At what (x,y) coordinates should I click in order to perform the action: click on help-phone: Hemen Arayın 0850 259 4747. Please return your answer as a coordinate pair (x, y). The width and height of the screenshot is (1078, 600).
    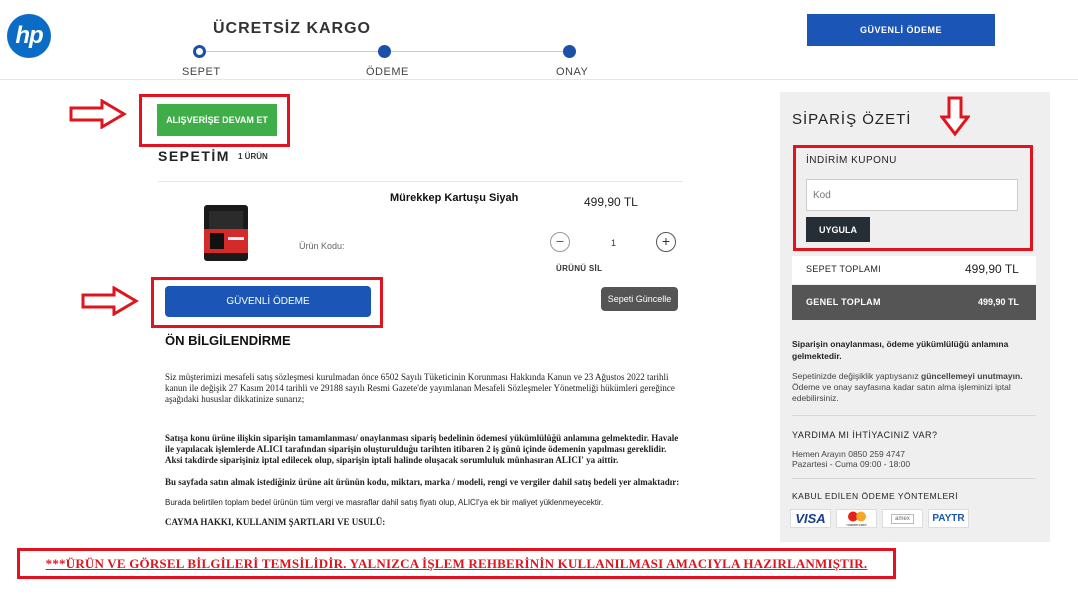
    Looking at the image, I should click on (848, 454).